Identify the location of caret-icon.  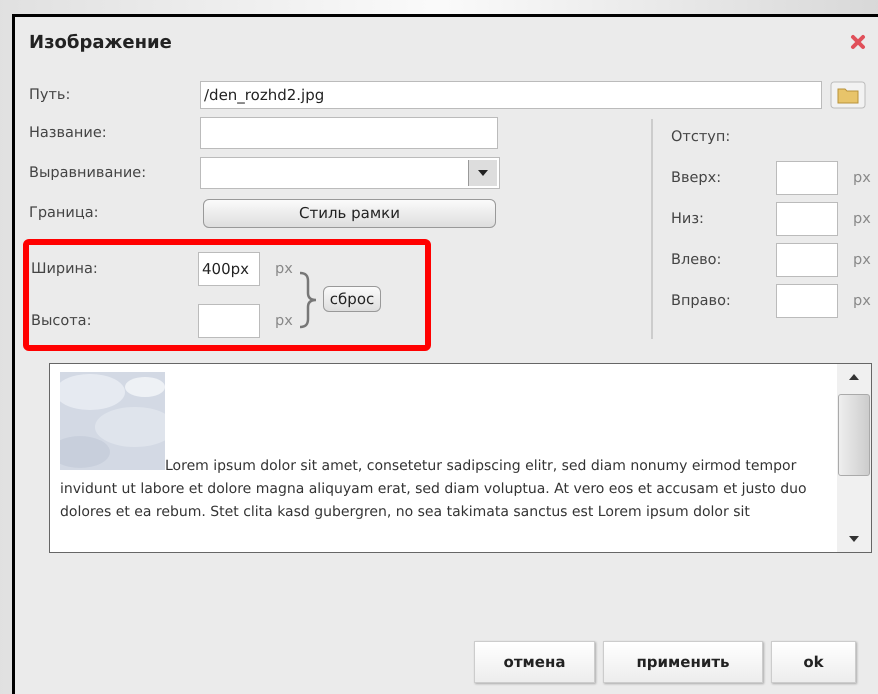
(483, 173).